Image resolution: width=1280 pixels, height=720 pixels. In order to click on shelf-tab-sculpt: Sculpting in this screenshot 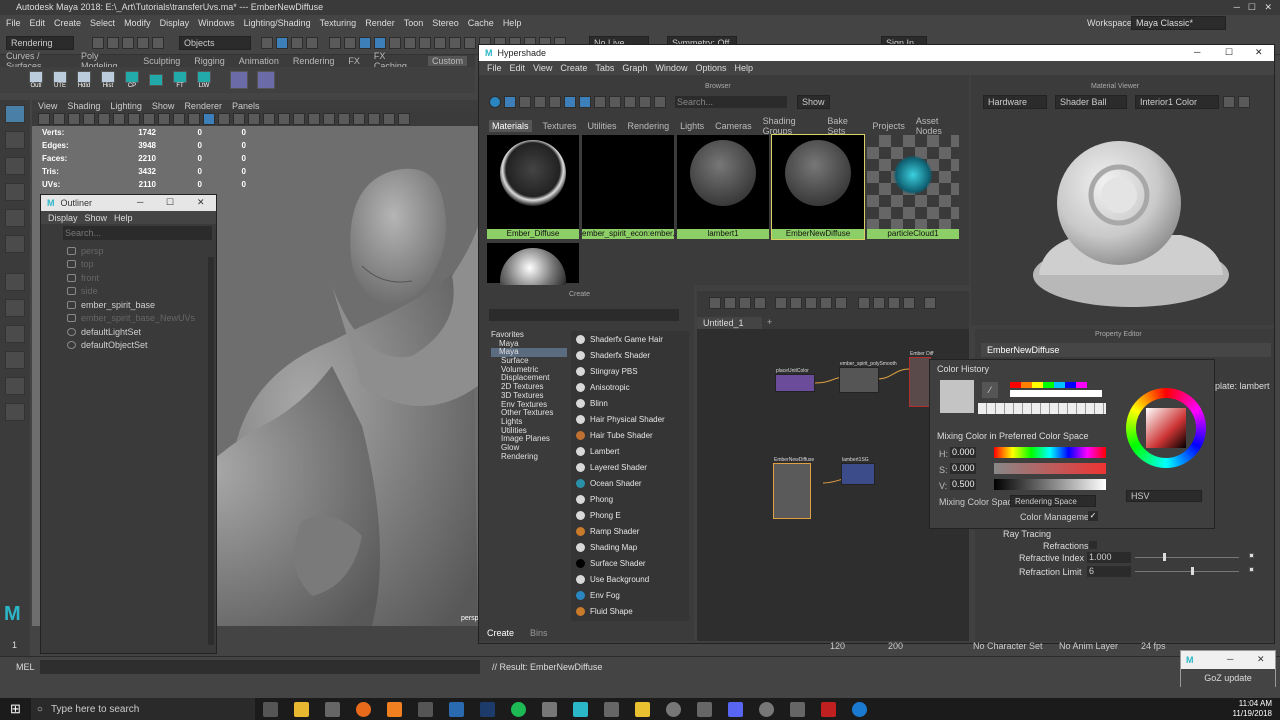, I will do `click(161, 61)`.